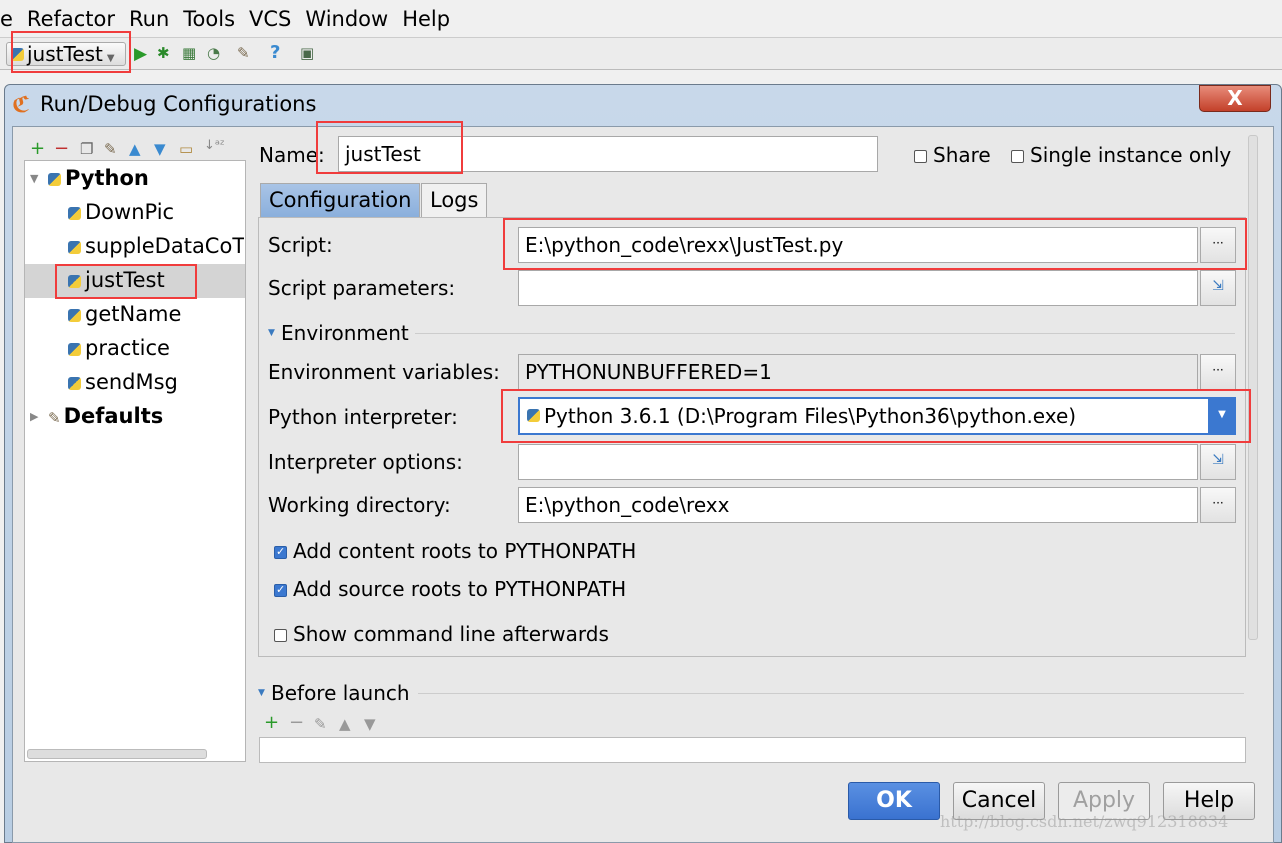  Describe the element at coordinates (34, 416) in the screenshot. I see `collapse-icon: ▶` at that location.